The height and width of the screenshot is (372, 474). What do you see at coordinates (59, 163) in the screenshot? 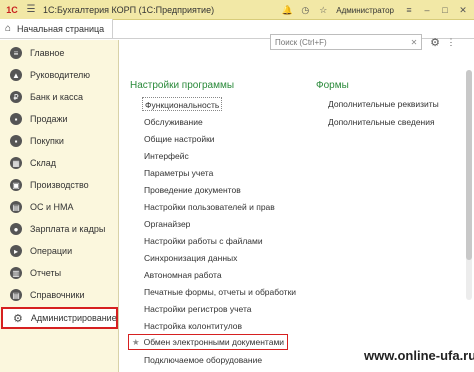
I see `sidebar-item-warehouse: ▦ Склад` at bounding box center [59, 163].